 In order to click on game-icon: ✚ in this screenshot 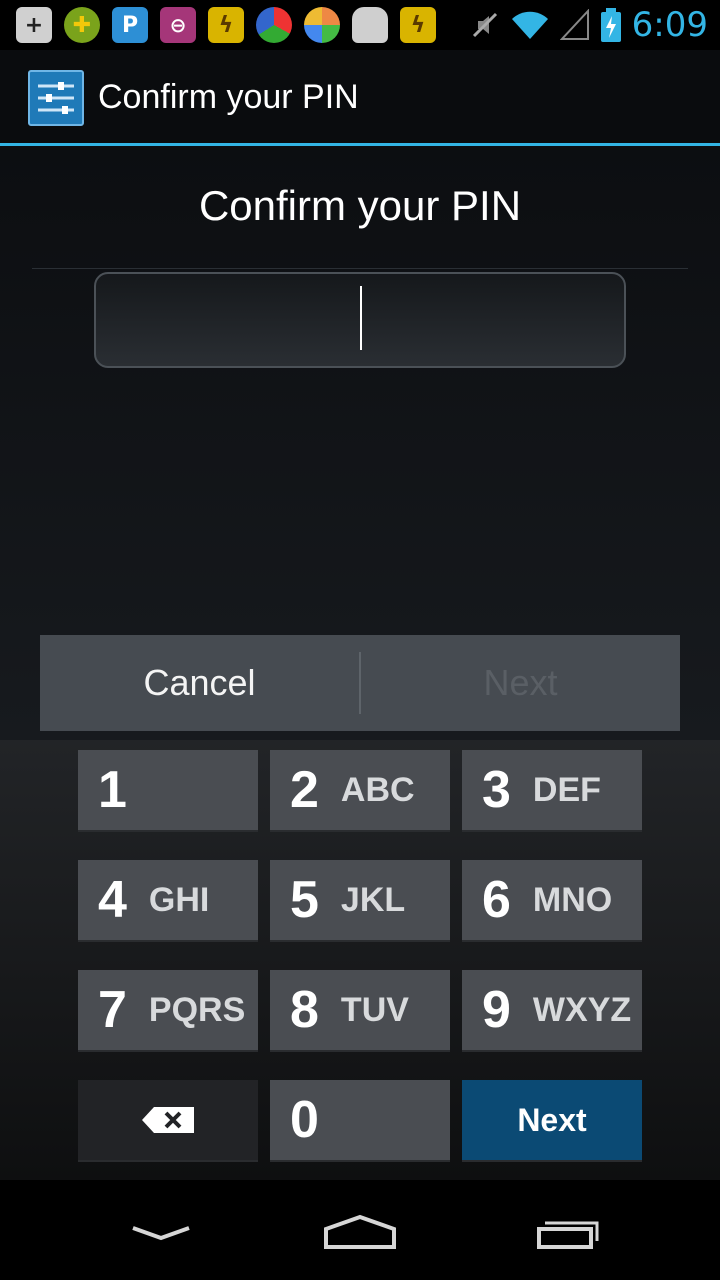, I will do `click(82, 25)`.